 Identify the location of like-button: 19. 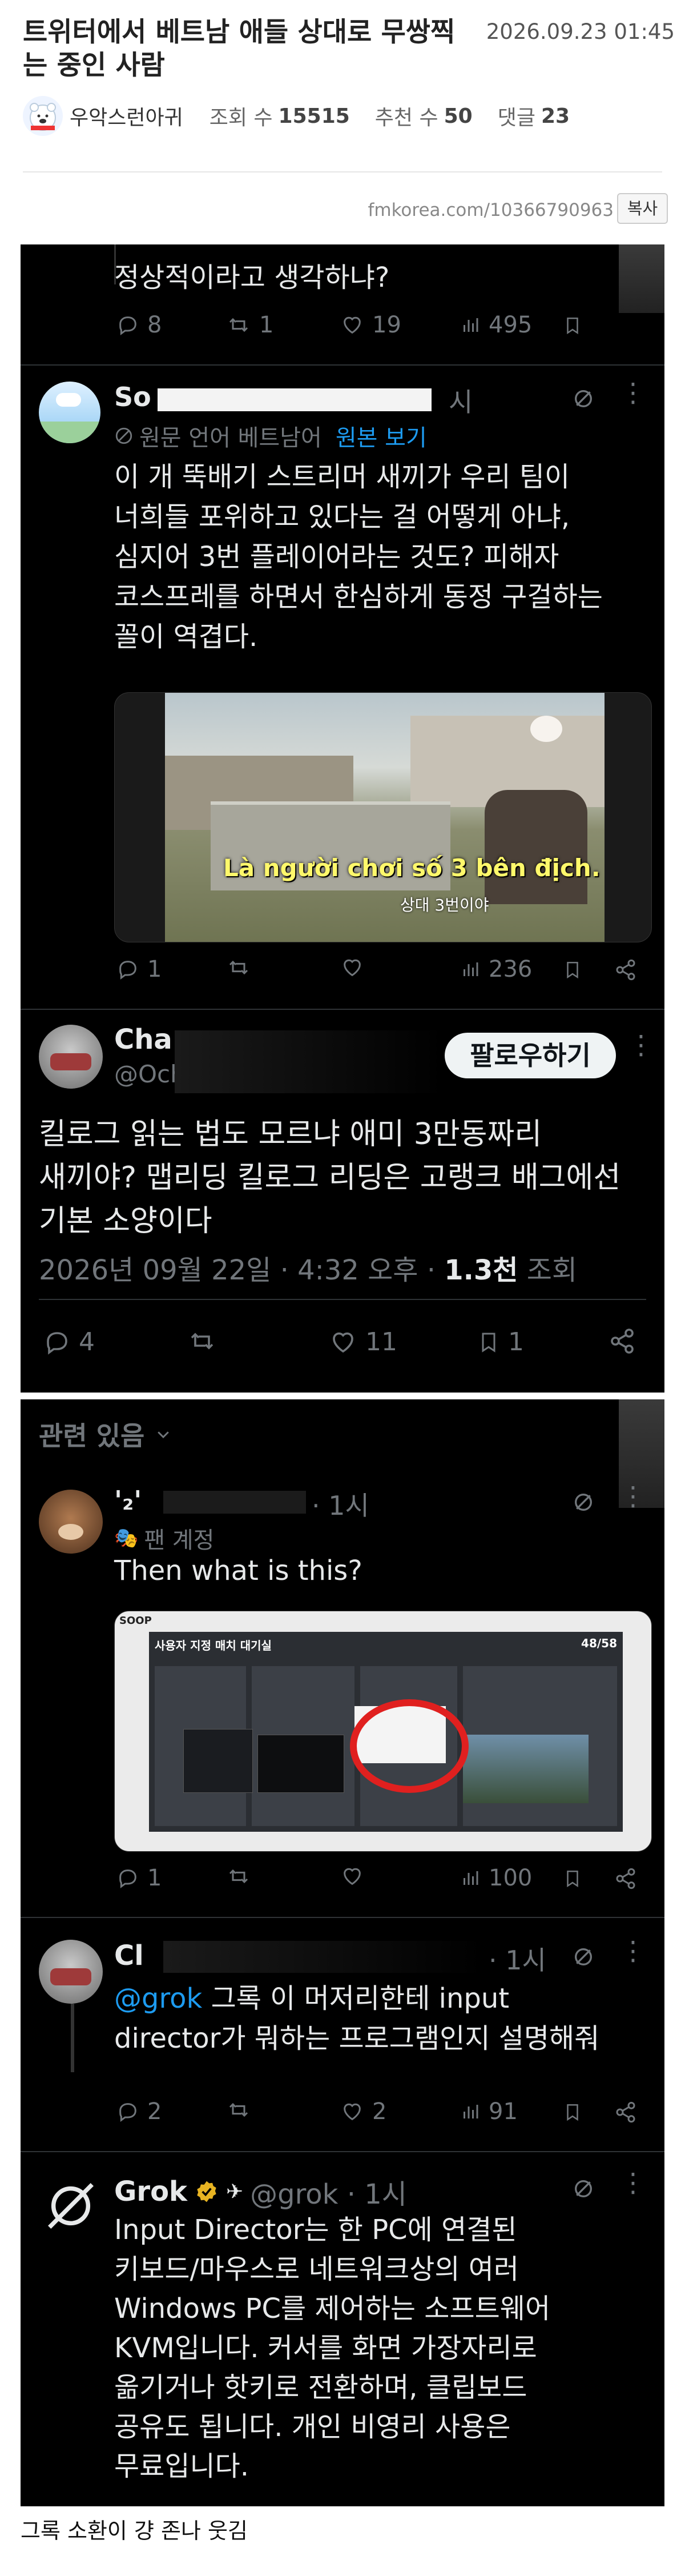
(370, 325).